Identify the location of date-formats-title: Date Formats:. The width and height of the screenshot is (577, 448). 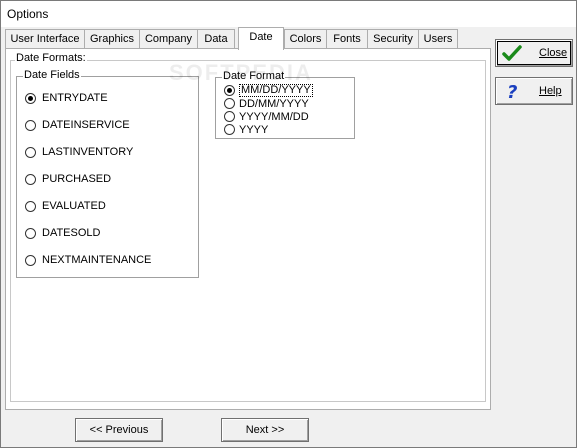
(51, 58).